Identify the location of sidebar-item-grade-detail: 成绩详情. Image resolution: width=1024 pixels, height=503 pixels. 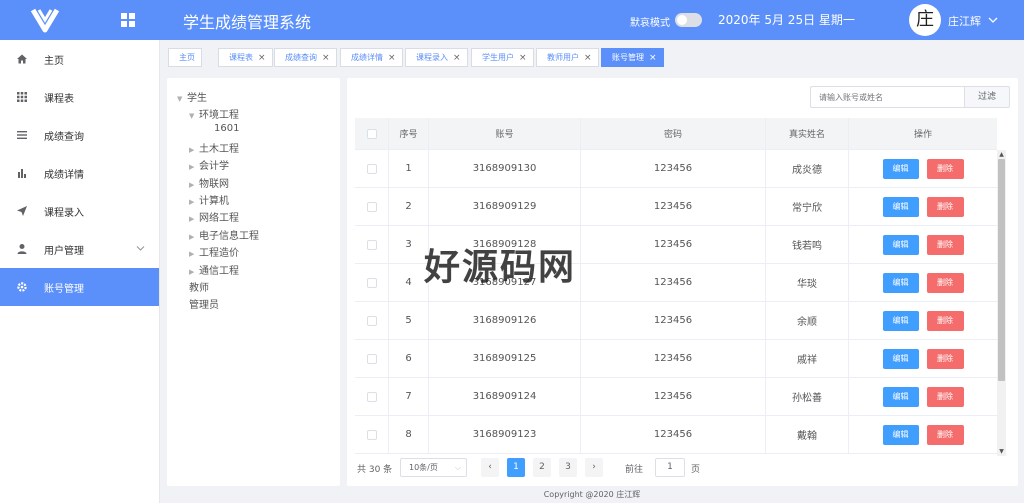
(79, 173).